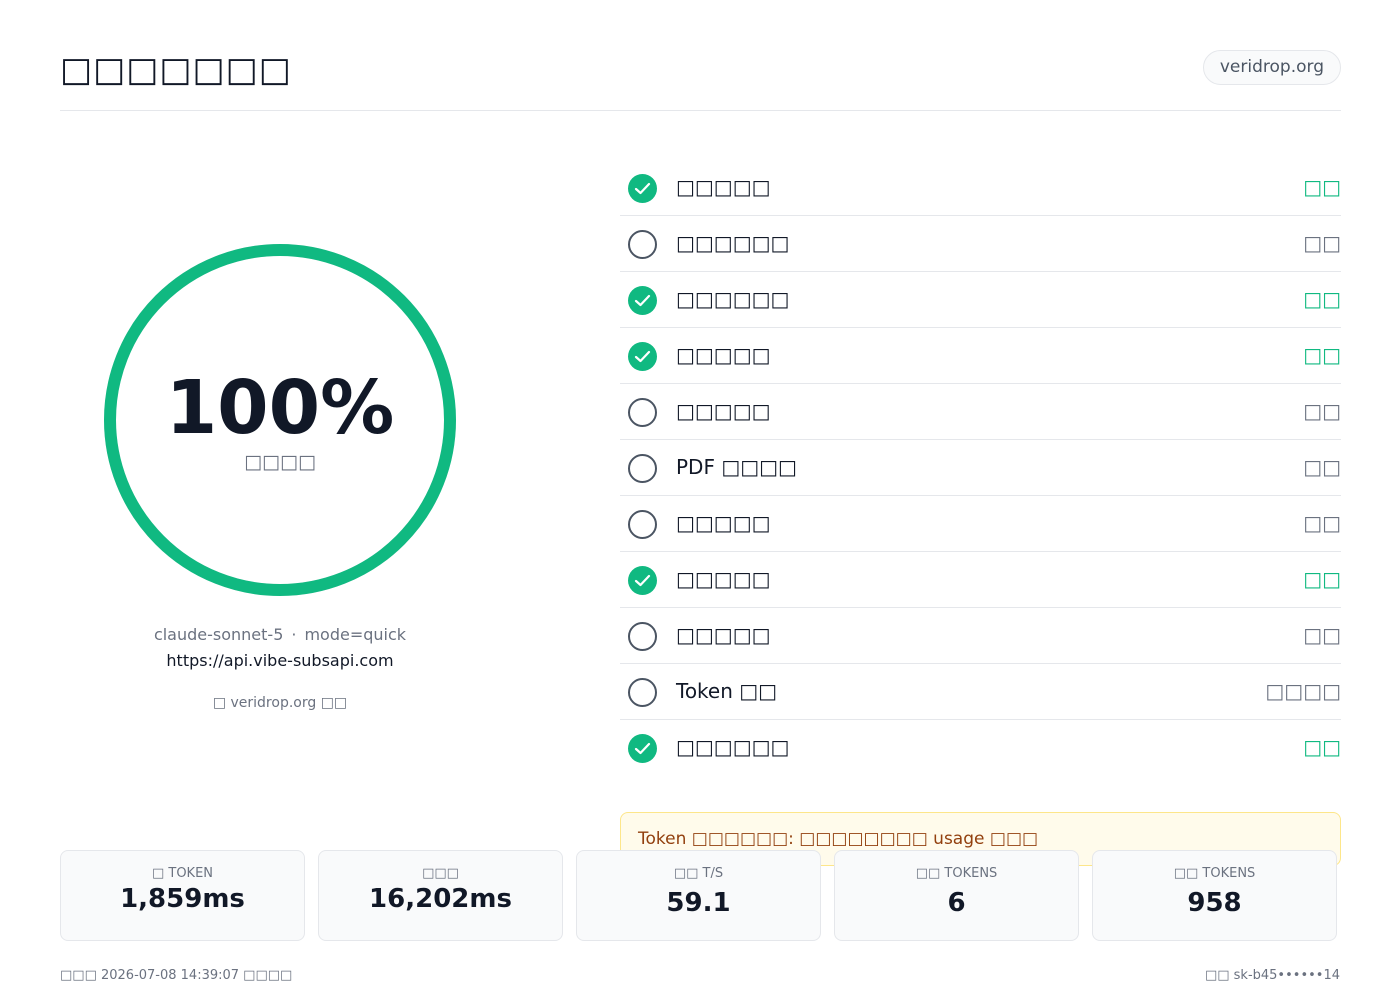 This screenshot has width=1400, height=1000. What do you see at coordinates (980, 692) in the screenshot?
I see `check-row: Token □□ □□□□` at bounding box center [980, 692].